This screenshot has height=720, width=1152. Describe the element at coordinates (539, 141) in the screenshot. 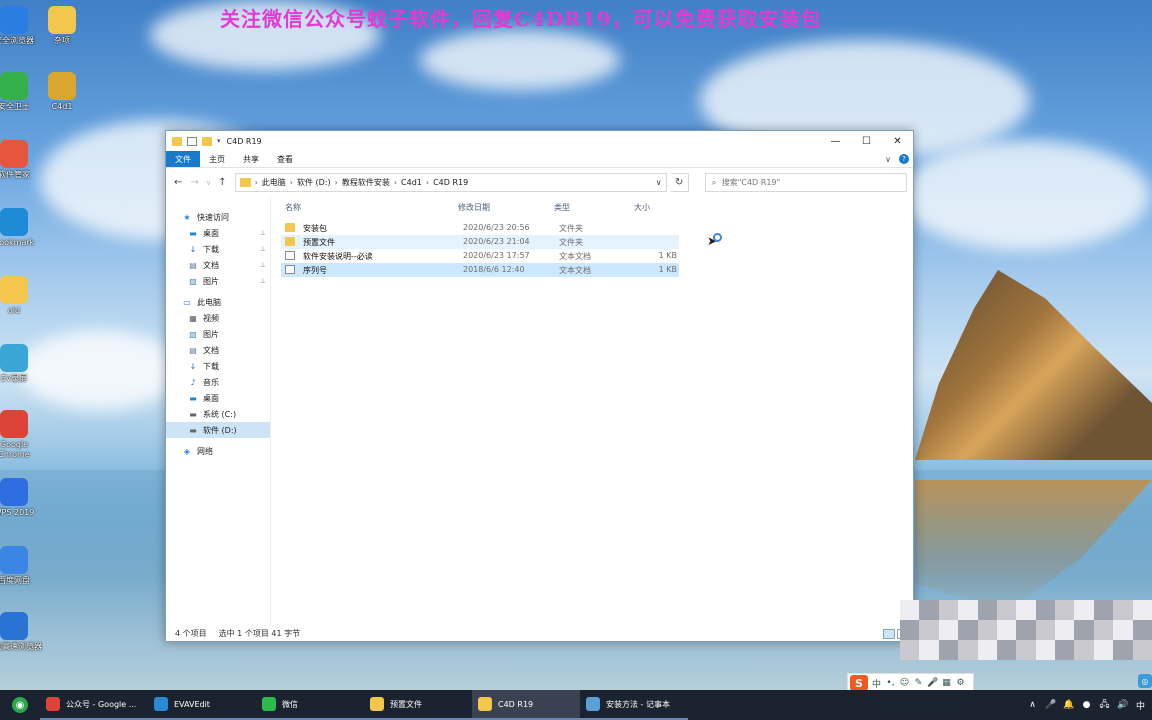

I see `title-bar: ▾ C4D R19 — ☐ ✕` at that location.